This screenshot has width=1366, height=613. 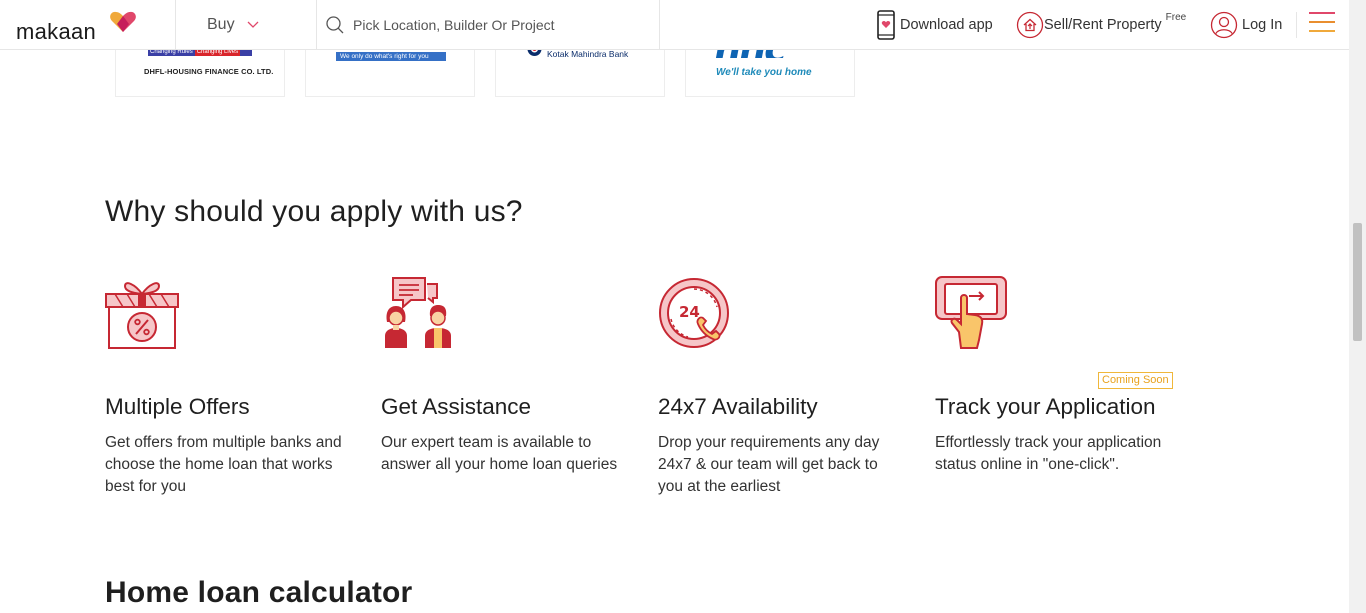 What do you see at coordinates (259, 592) in the screenshot?
I see `calculator-section-title: Home loan calculator` at bounding box center [259, 592].